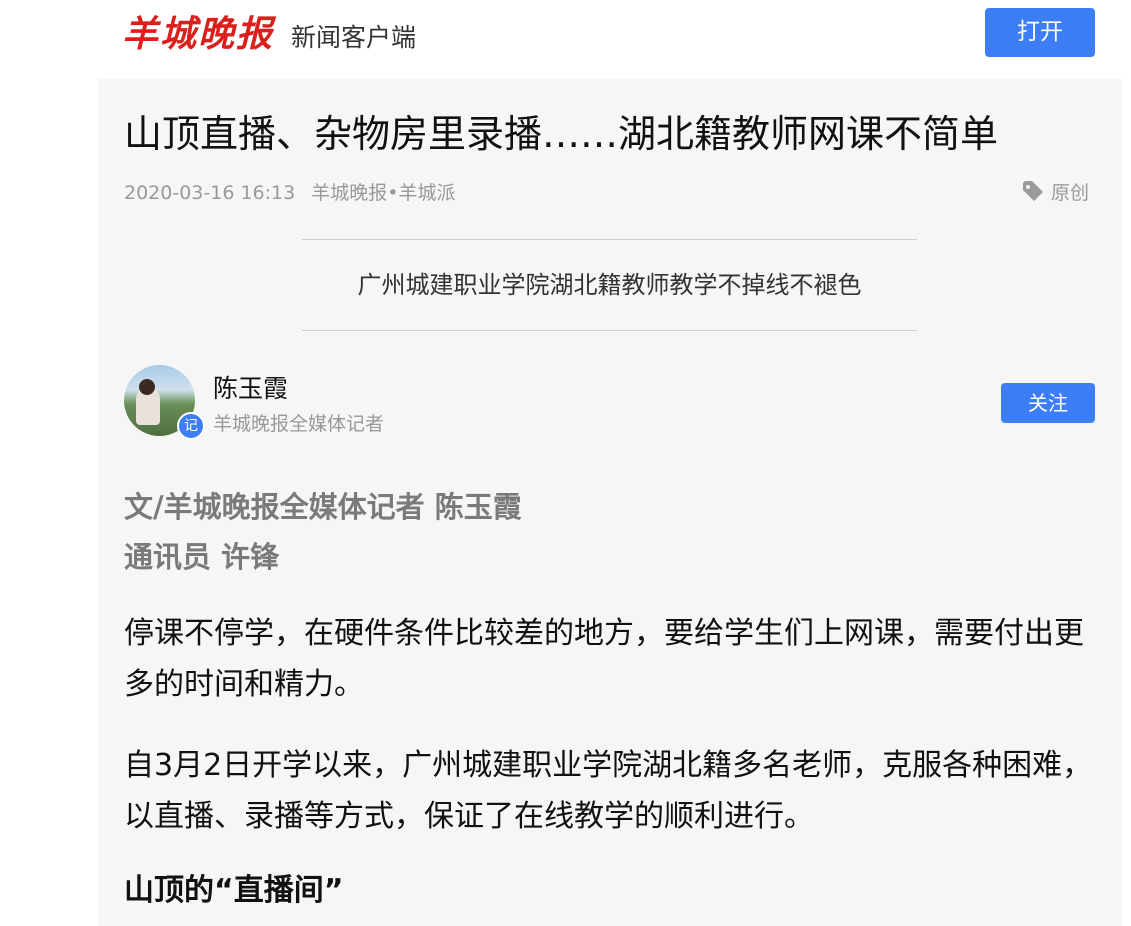  Describe the element at coordinates (147, 387) in the screenshot. I see `avatar-hair` at that location.